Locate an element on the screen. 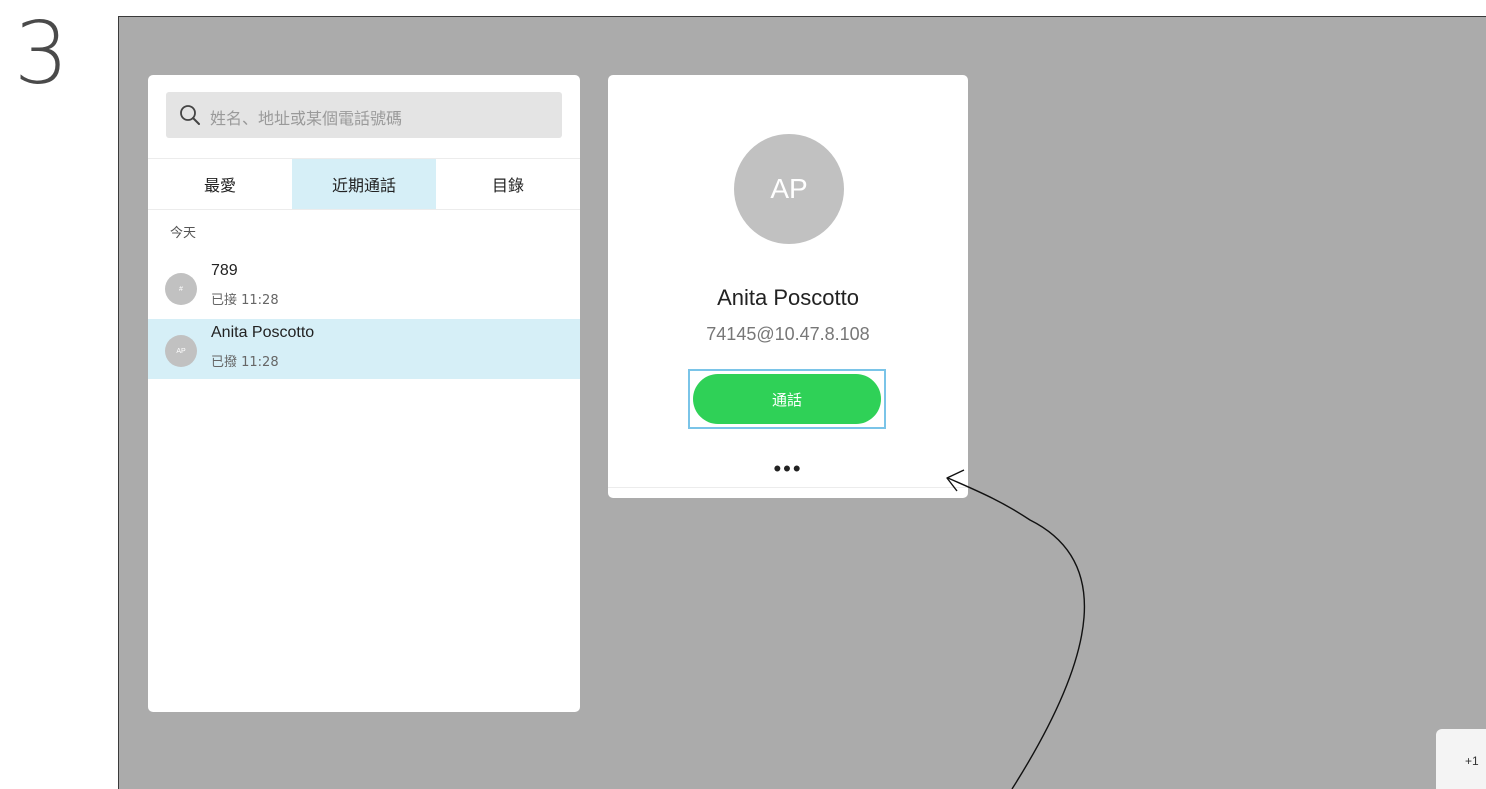  list-item-name: Anita Poscotto is located at coordinates (263, 332).